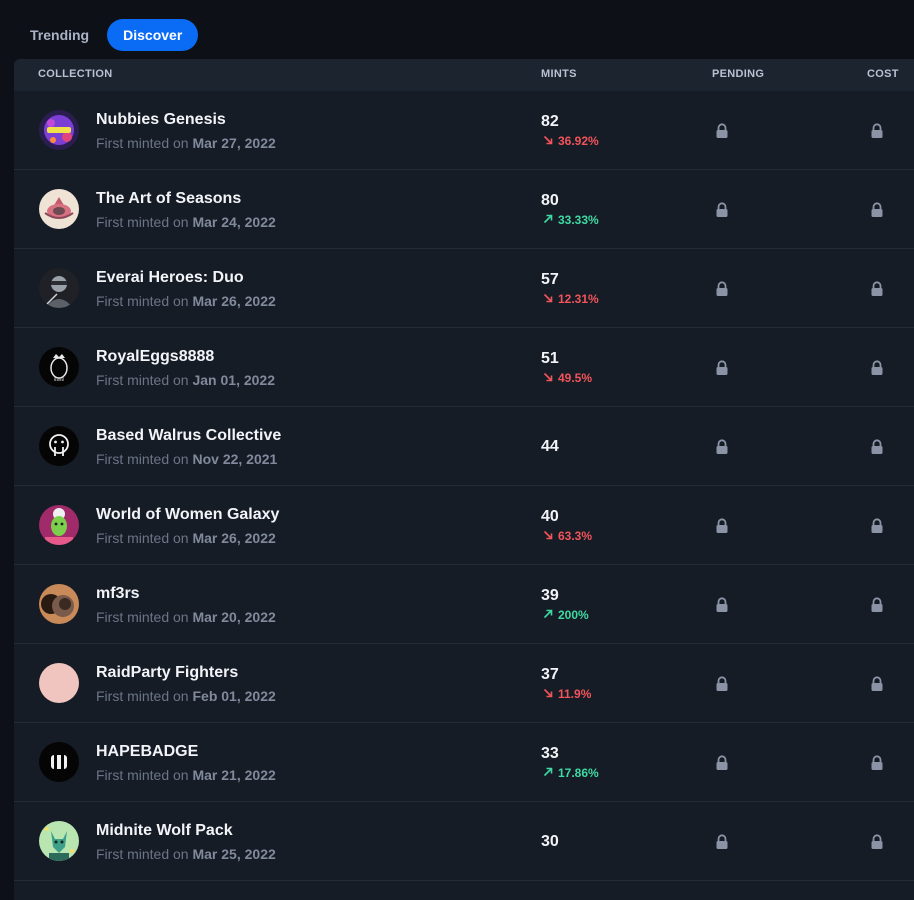 This screenshot has width=914, height=900. What do you see at coordinates (59, 762) in the screenshot?
I see `hapebadge-avatar` at bounding box center [59, 762].